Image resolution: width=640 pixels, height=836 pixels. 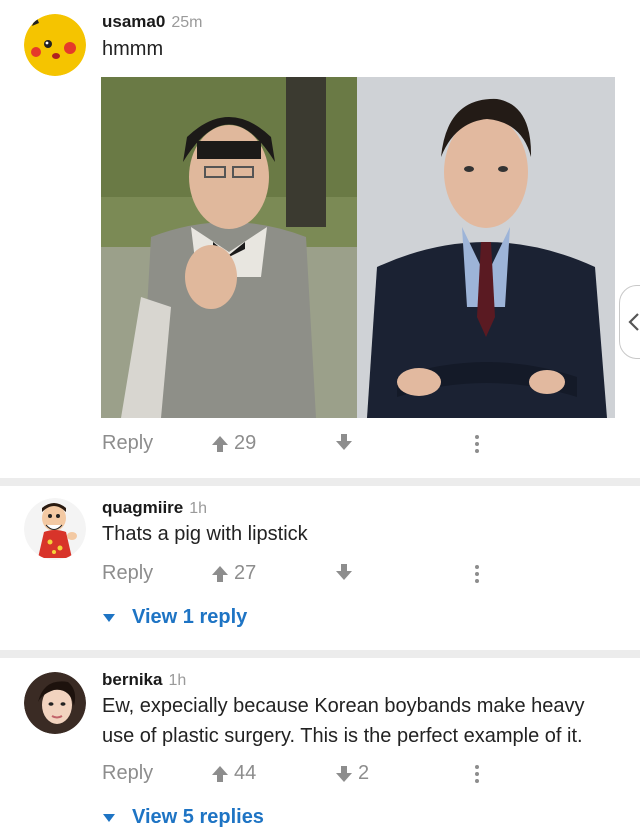 I want to click on upvote-button: 27, so click(x=233, y=573).